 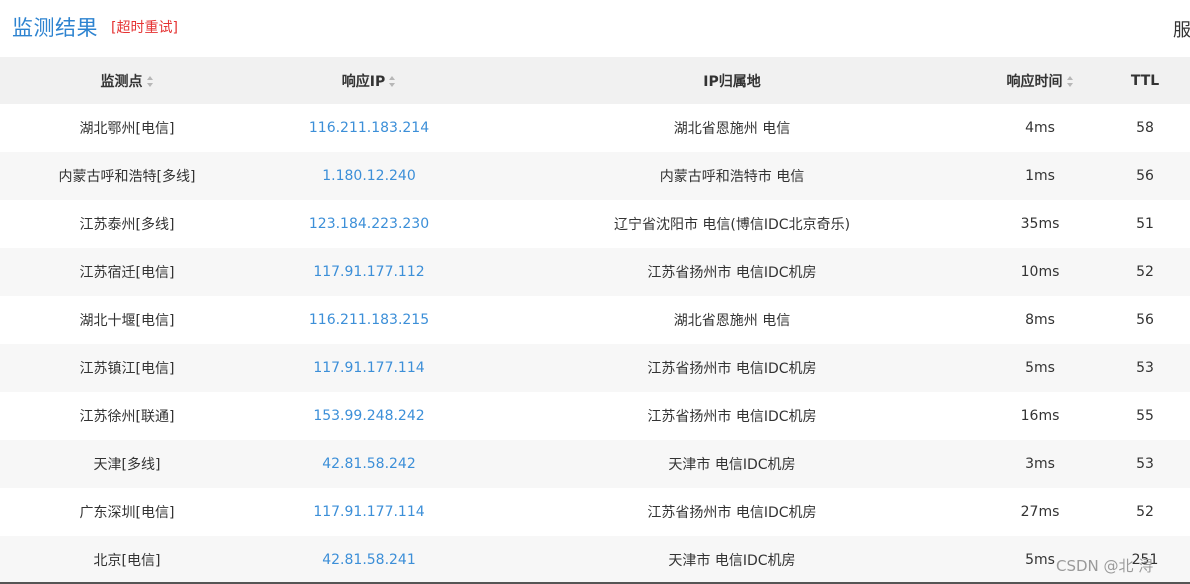 What do you see at coordinates (1105, 566) in the screenshot?
I see `csdn-watermark: CSDN @北 浔` at bounding box center [1105, 566].